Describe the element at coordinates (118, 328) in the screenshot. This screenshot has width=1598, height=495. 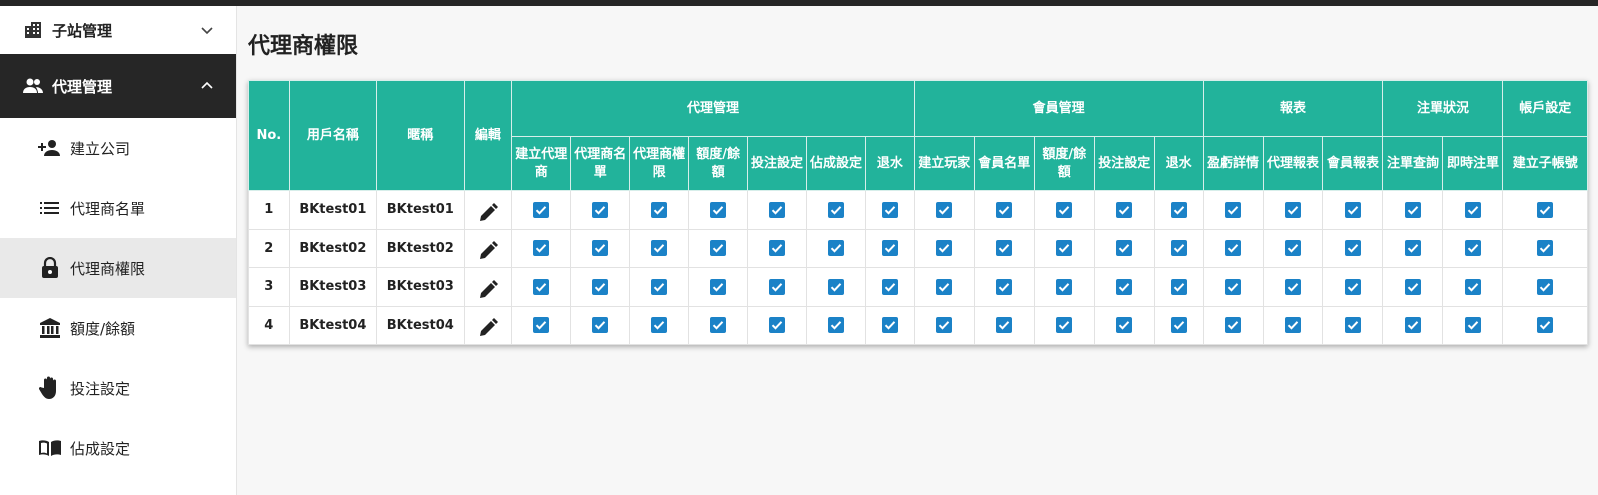
I see `sidebar-item-credit-balance: 額度/餘額` at that location.